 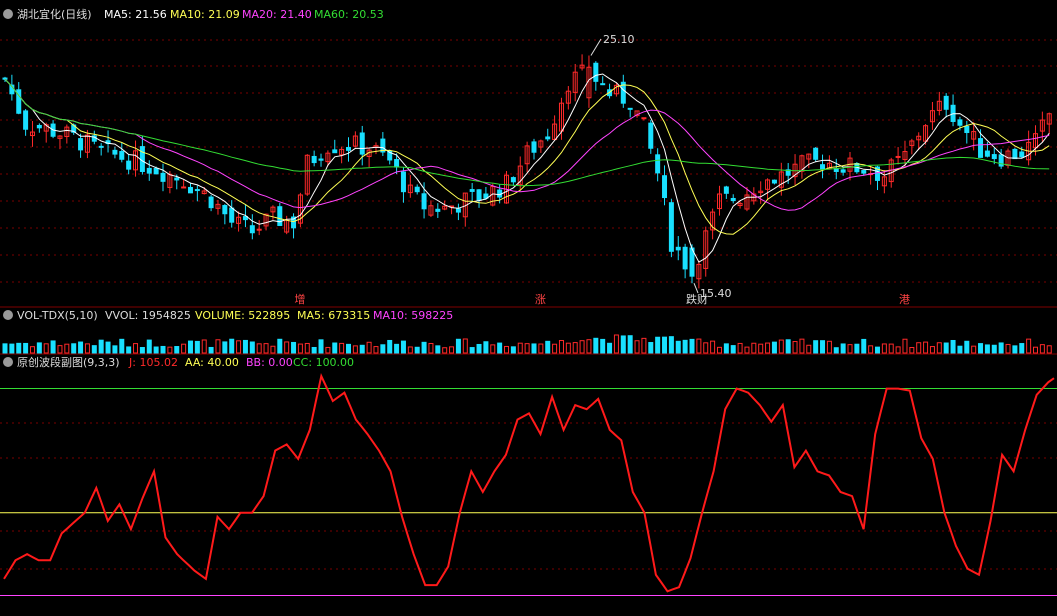 I want to click on osc-indicator-name: 原创波段副图(9,3,3), so click(x=68, y=362).